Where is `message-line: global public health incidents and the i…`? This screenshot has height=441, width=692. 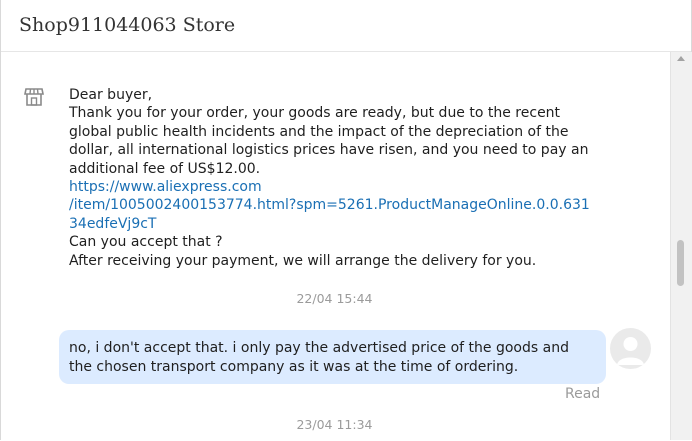
message-line: global public health incidents and the i… is located at coordinates (319, 131).